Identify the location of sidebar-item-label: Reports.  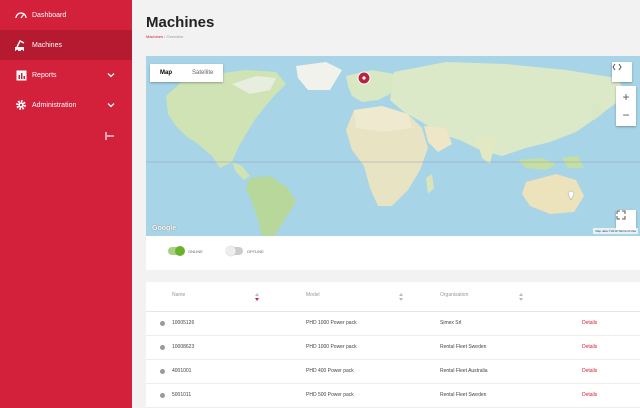
(44, 75).